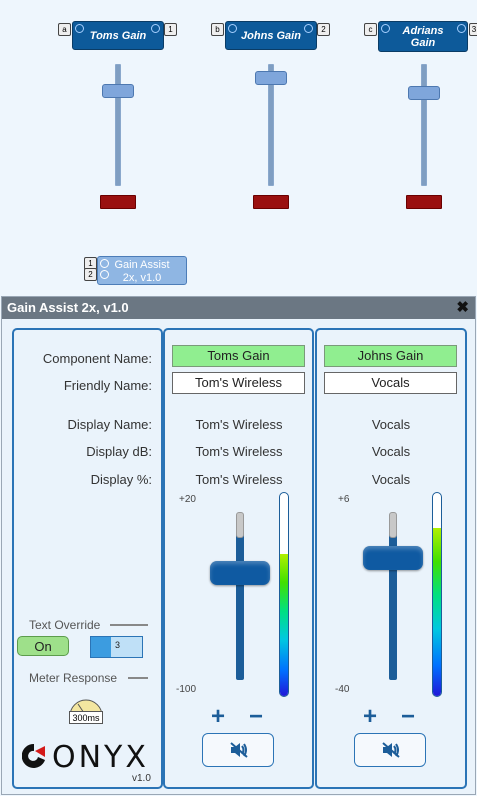 The height and width of the screenshot is (796, 477). Describe the element at coordinates (391, 479) in the screenshot. I see `display-pct-value: Vocals` at that location.